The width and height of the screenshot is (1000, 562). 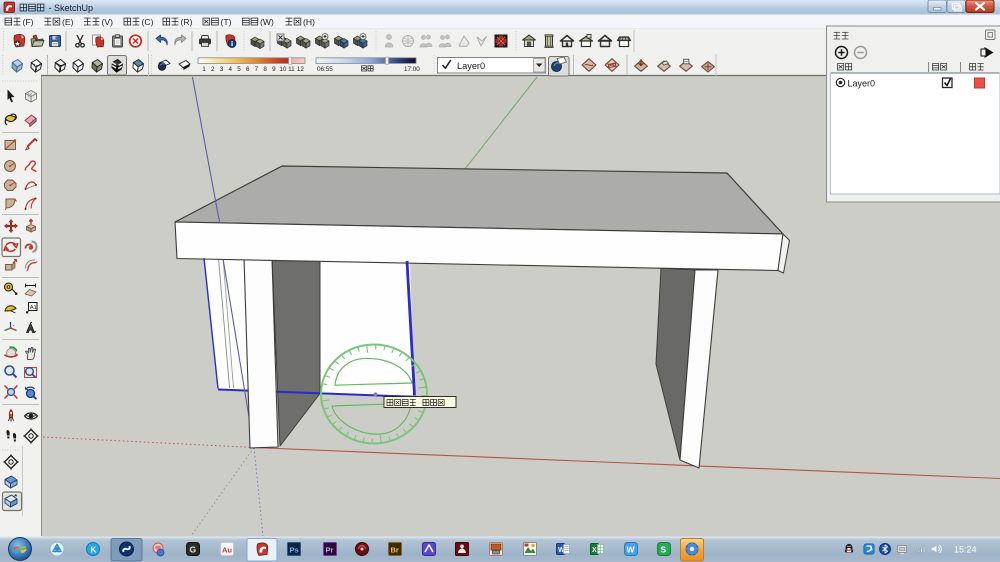 What do you see at coordinates (294, 550) in the screenshot?
I see `svg-text: Ps` at bounding box center [294, 550].